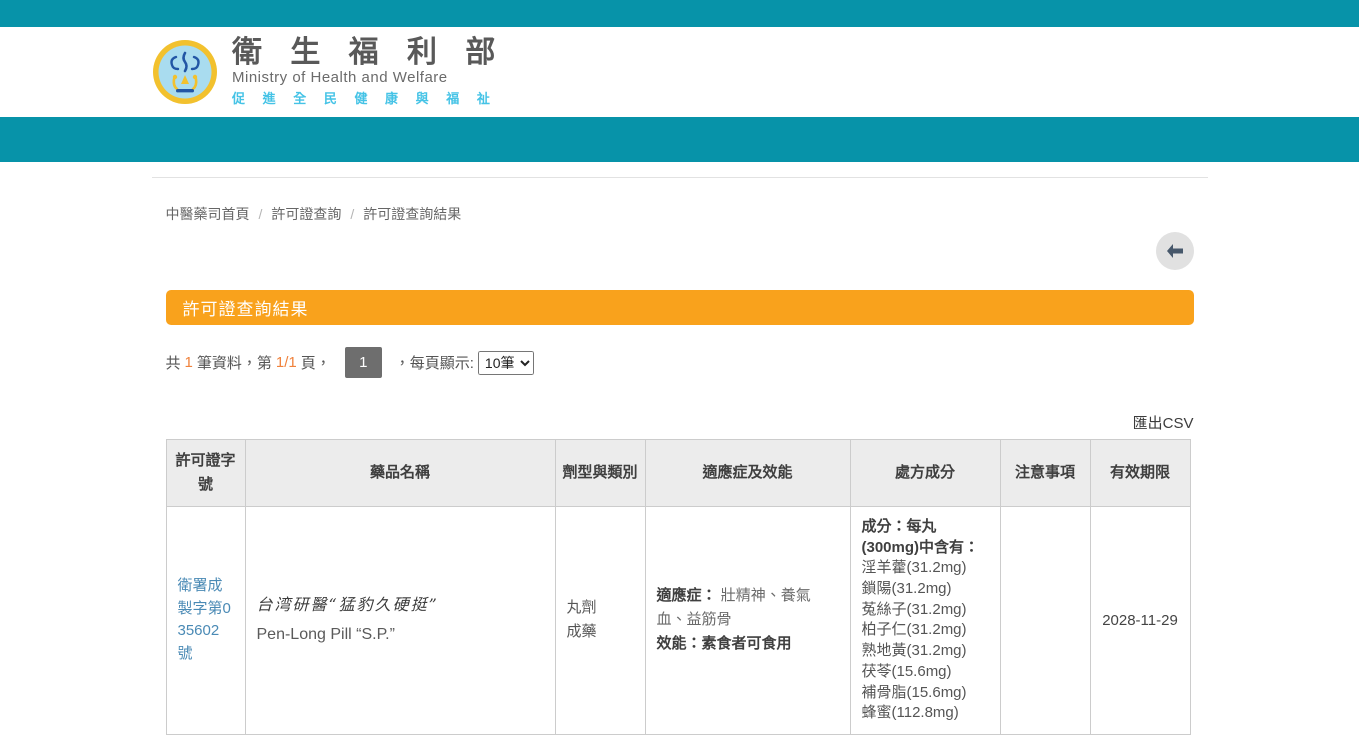 The width and height of the screenshot is (1359, 735). What do you see at coordinates (188, 362) in the screenshot?
I see `pagination-total-count: 1` at bounding box center [188, 362].